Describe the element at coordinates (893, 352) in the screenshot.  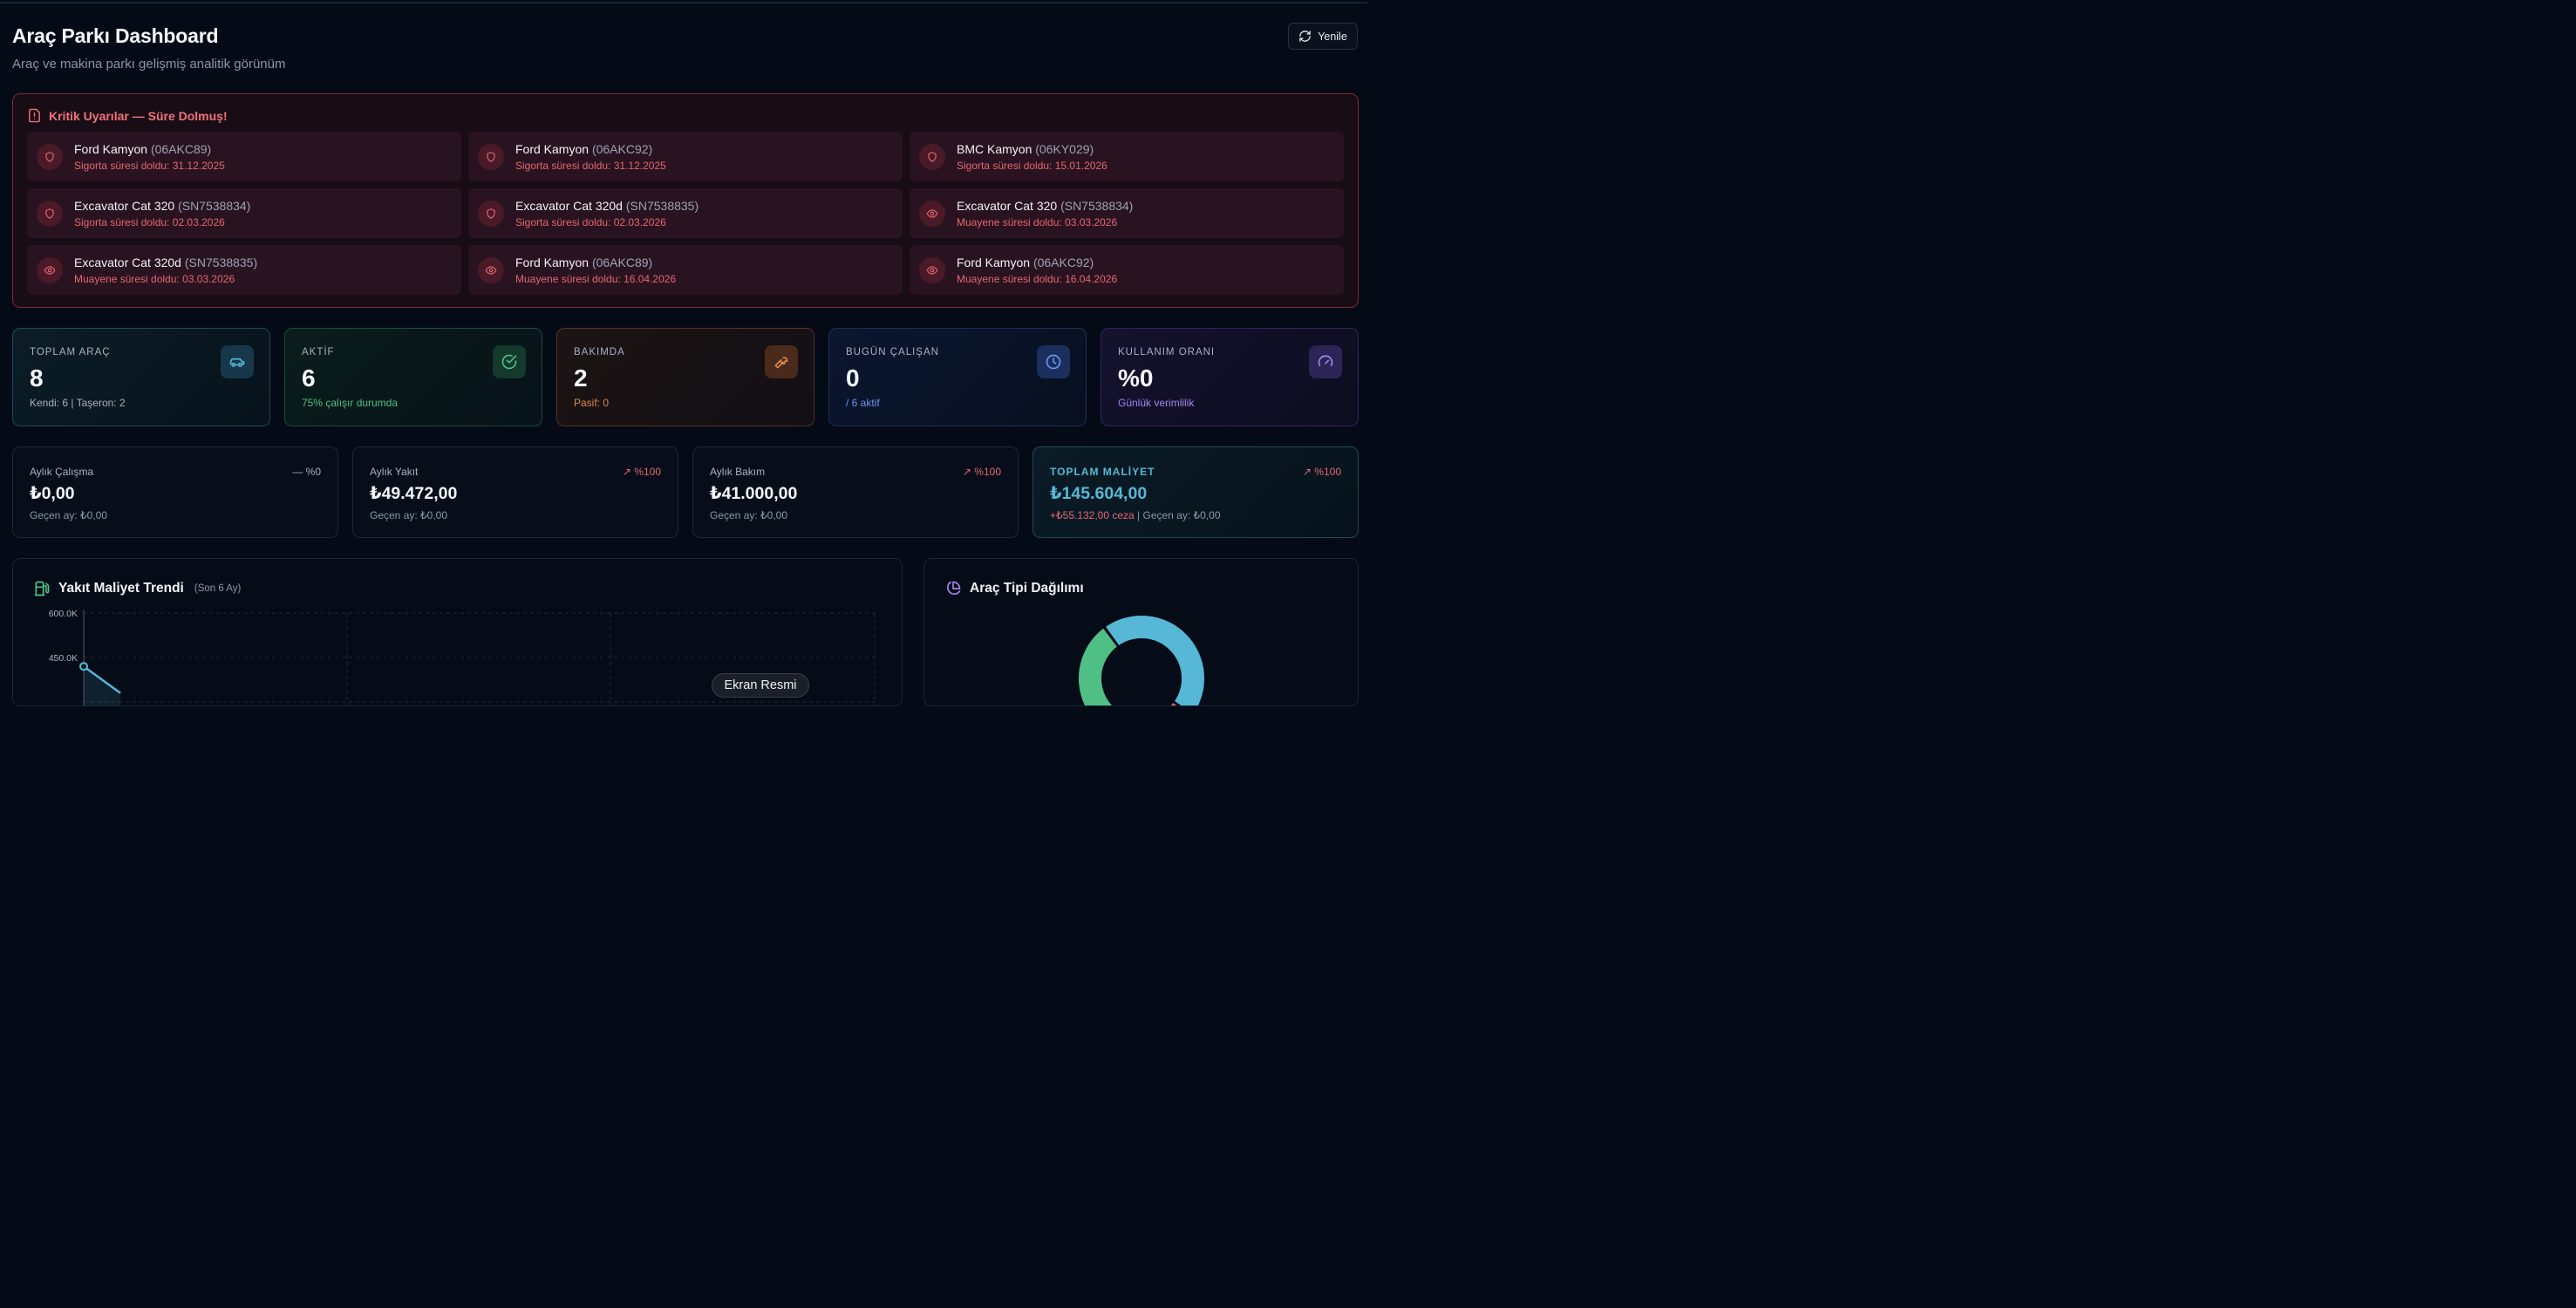
I see `stat-label: BUGÜN ÇALIŞAN` at that location.